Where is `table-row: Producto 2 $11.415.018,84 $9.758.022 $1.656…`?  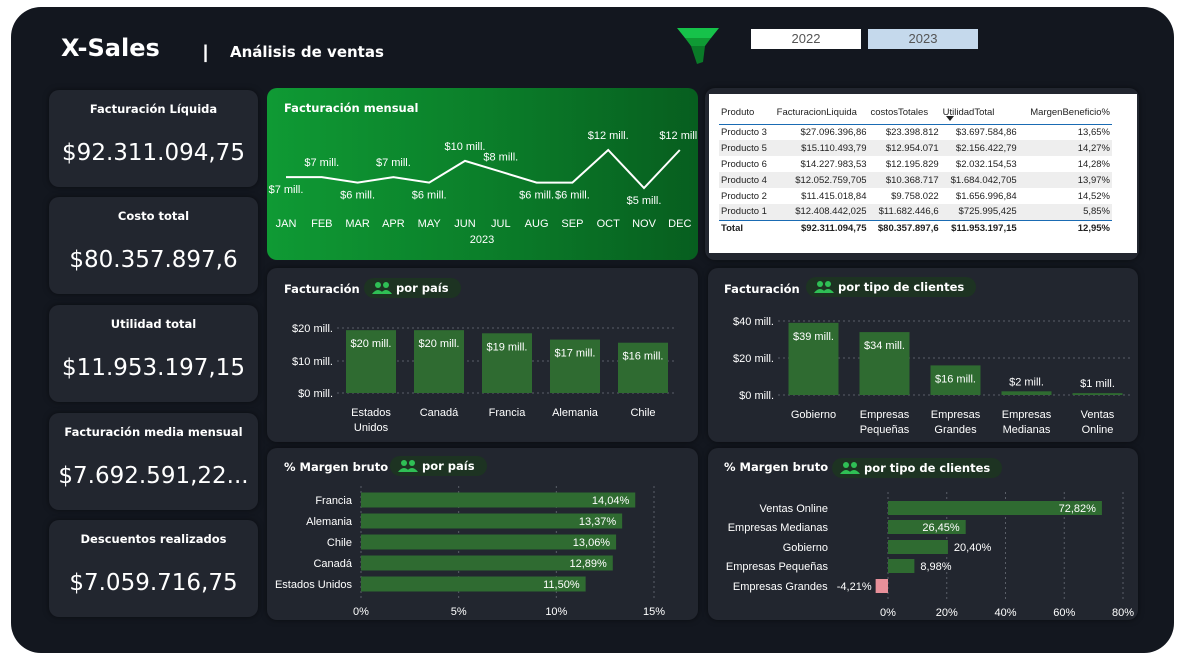 table-row: Producto 2 $11.415.018,84 $9.758.022 $1.656… is located at coordinates (915, 196).